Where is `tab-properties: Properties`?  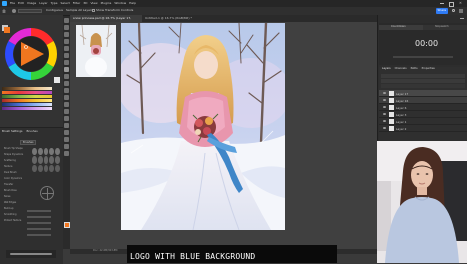 tab-properties: Properties is located at coordinates (428, 69).